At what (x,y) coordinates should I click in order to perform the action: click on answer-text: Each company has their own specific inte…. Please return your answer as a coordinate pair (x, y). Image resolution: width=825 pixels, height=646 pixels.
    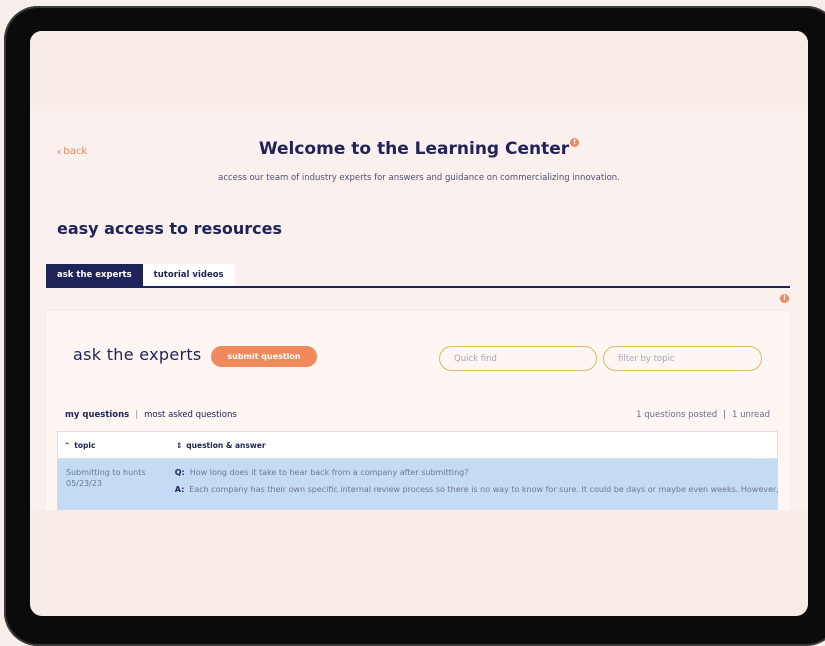
    Looking at the image, I should click on (483, 489).